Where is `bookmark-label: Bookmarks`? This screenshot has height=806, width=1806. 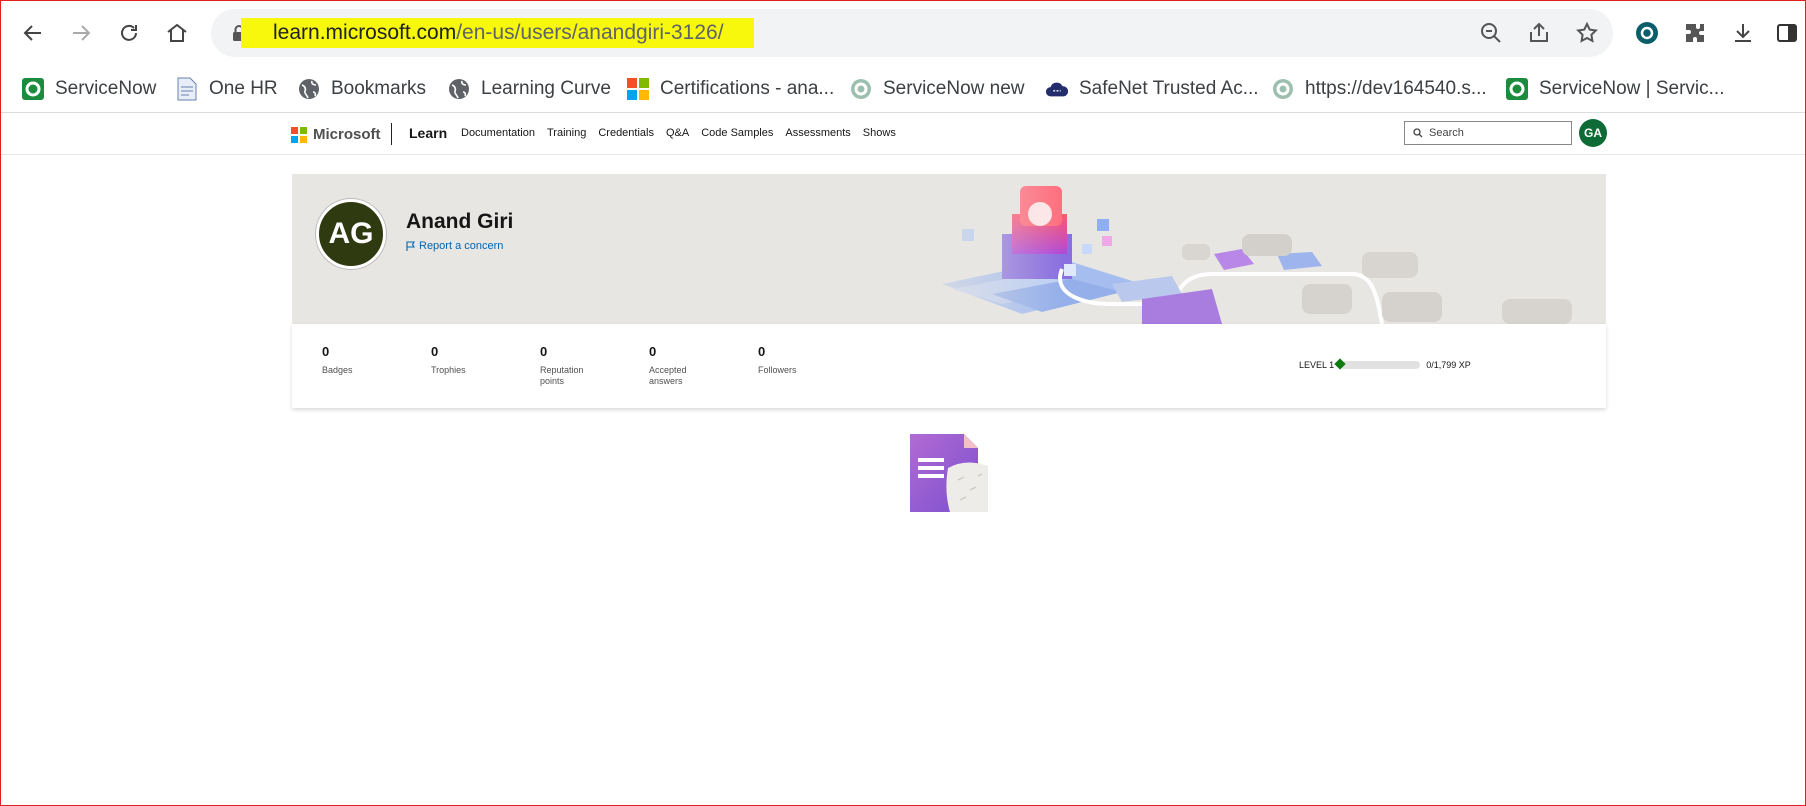
bookmark-label: Bookmarks is located at coordinates (379, 88).